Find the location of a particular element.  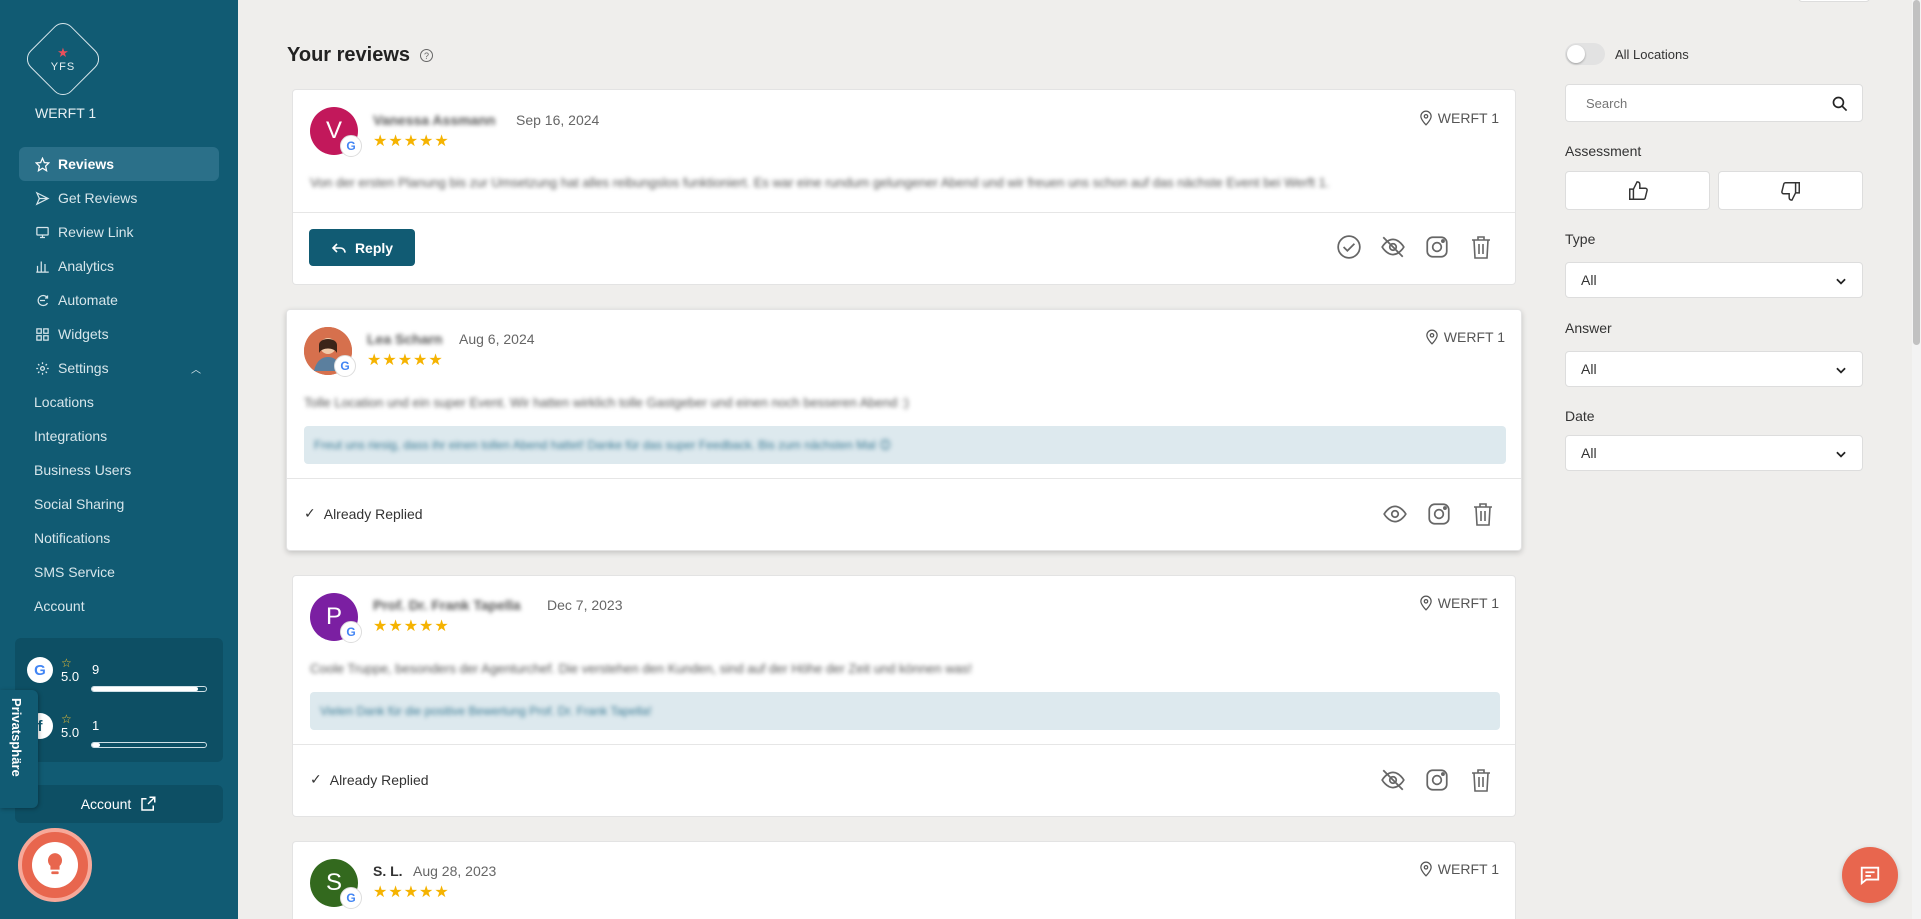

search-input is located at coordinates (1686, 103).